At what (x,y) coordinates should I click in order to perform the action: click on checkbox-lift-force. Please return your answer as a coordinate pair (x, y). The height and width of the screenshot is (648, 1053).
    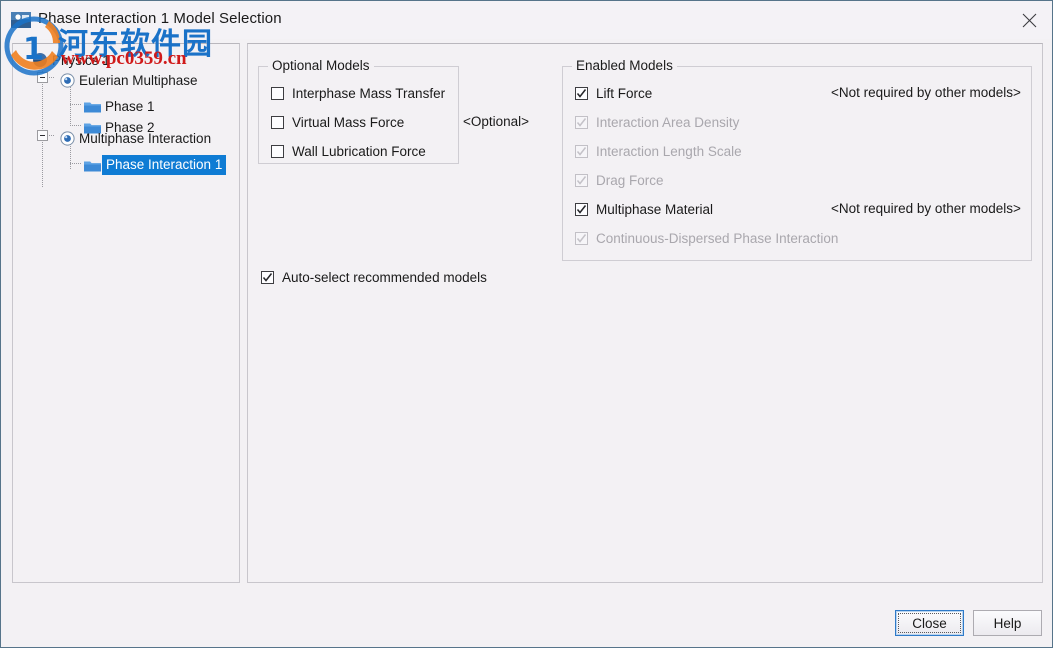
    Looking at the image, I should click on (581, 93).